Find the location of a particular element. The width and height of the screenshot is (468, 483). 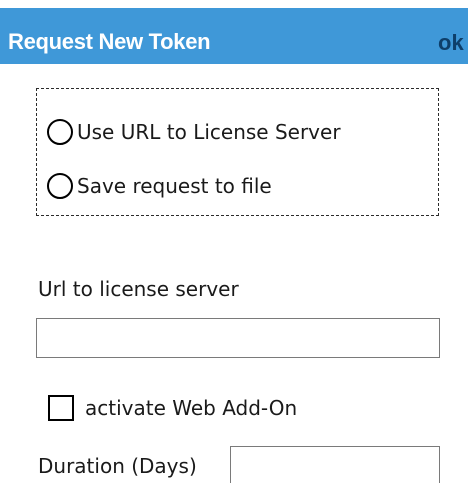

url-field-label: Url to license server is located at coordinates (138, 289).